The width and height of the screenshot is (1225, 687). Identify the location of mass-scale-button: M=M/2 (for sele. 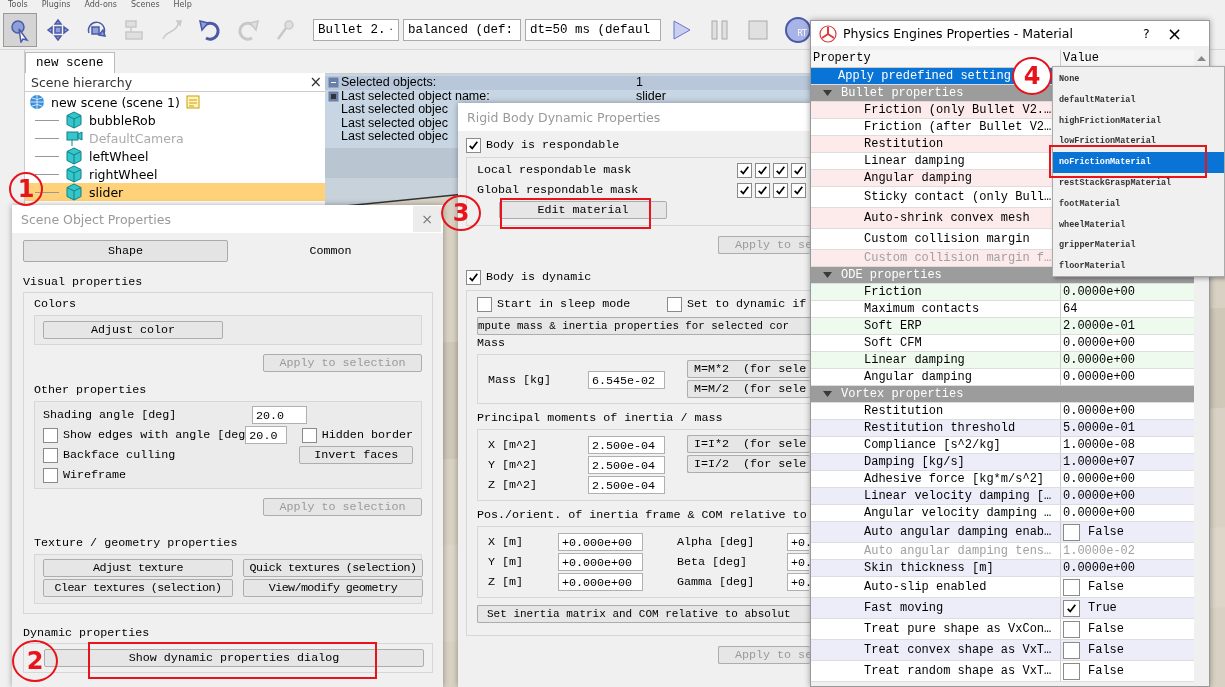
(748, 389).